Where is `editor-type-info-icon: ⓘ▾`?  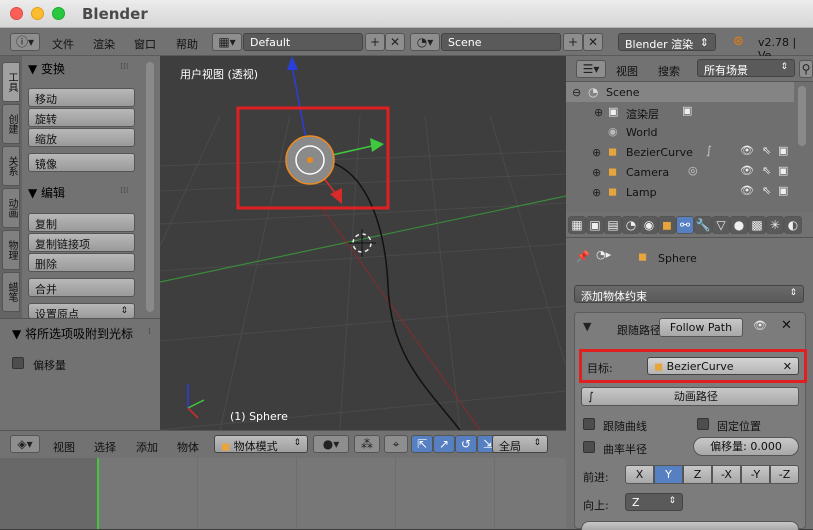 editor-type-info-icon: ⓘ▾ is located at coordinates (25, 42).